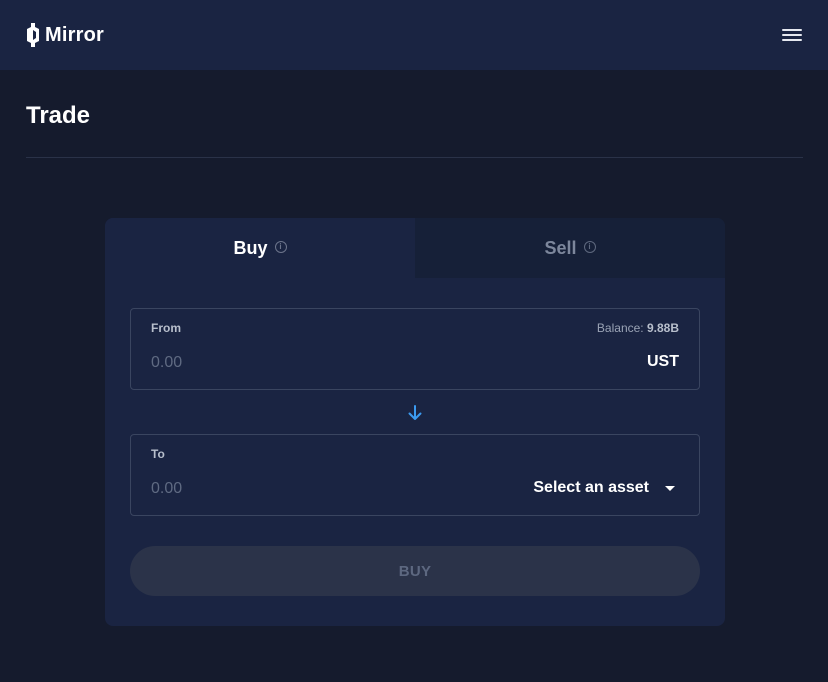  I want to click on asset-select: Select an asset, so click(604, 488).